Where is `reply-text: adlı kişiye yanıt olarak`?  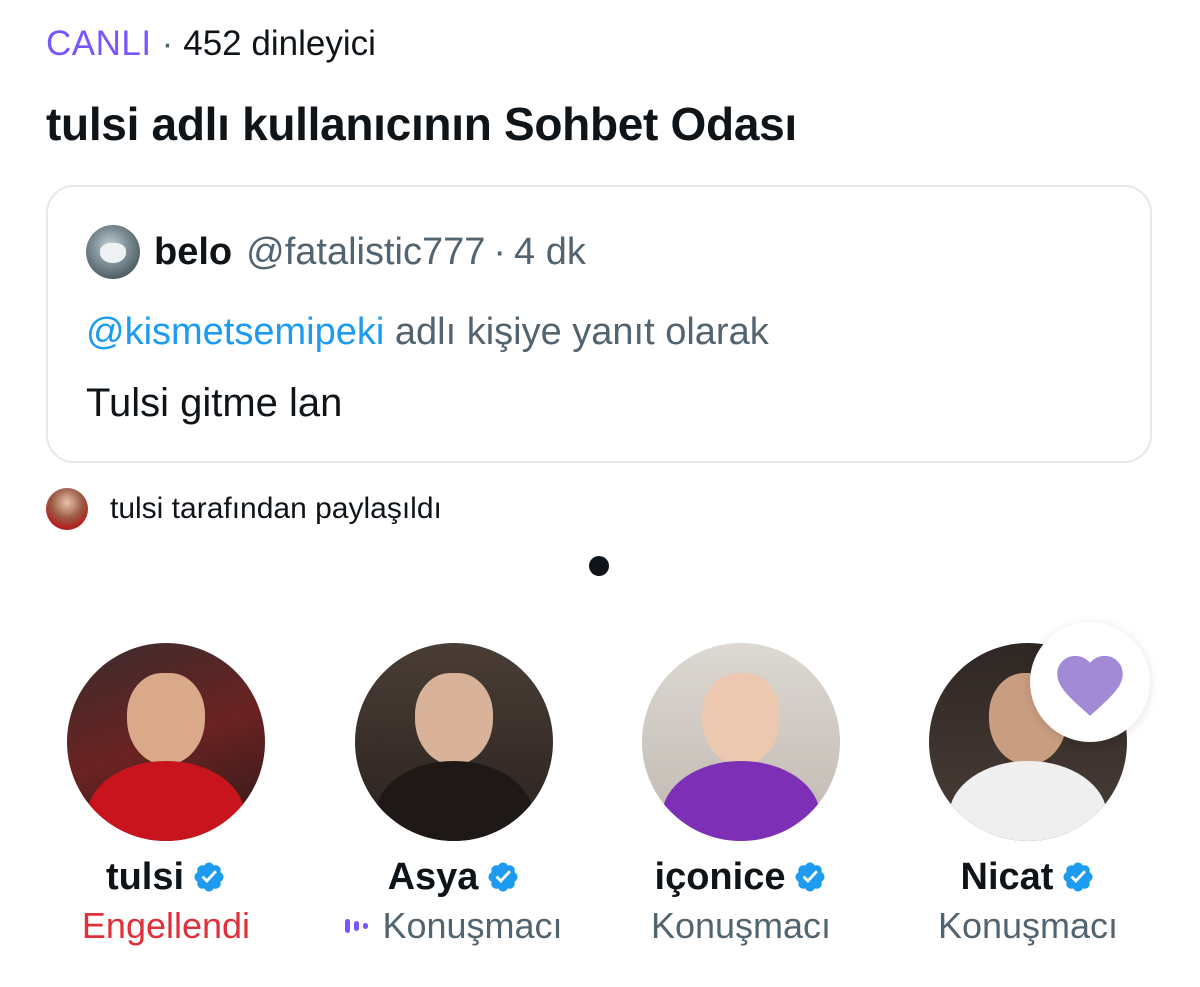
reply-text: adlı kişiye yanıt olarak is located at coordinates (581, 332).